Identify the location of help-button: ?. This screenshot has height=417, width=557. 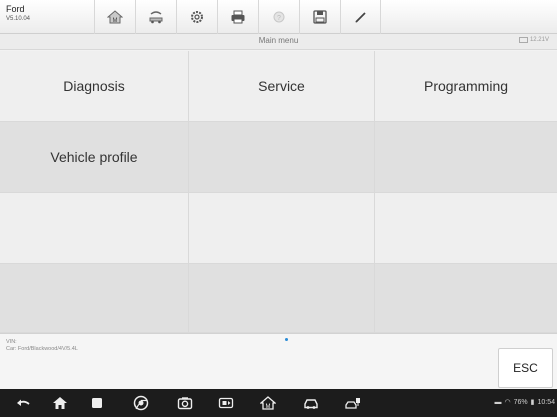
(278, 17).